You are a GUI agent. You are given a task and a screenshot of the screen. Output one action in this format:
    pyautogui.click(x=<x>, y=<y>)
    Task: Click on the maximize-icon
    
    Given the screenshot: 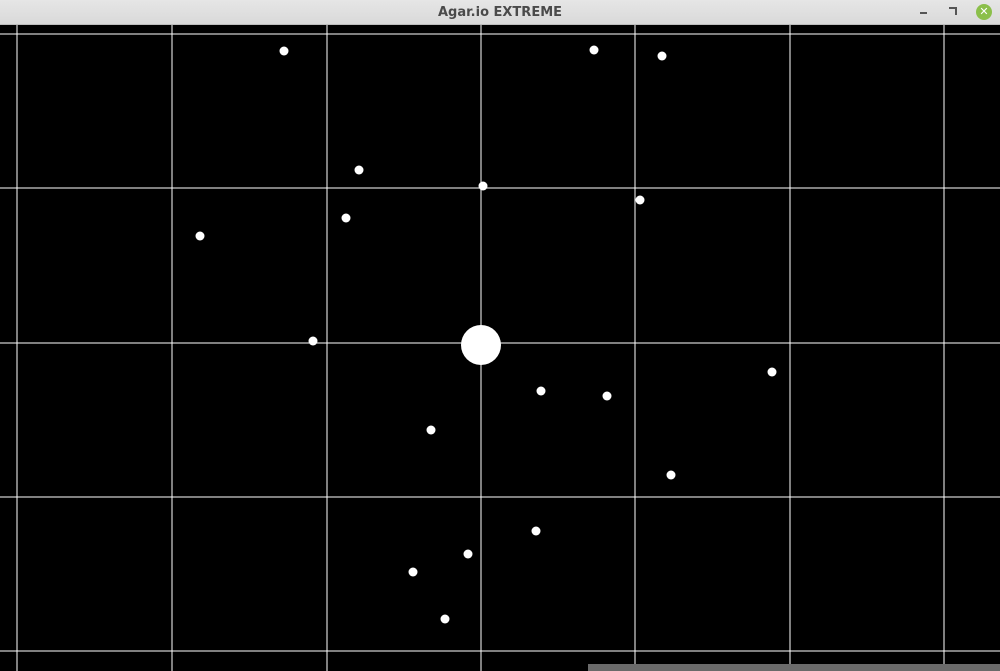 What is the action you would take?
    pyautogui.click(x=954, y=12)
    